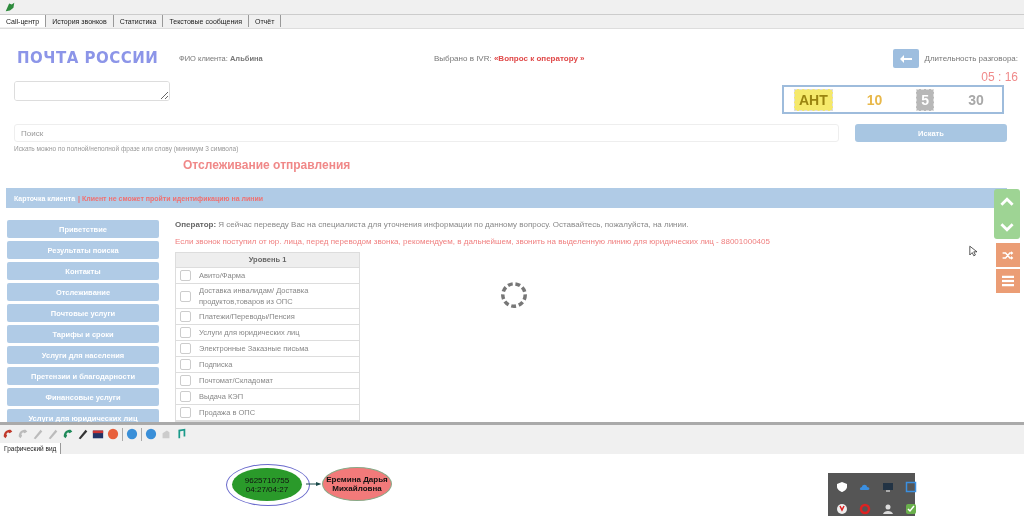 The image size is (1024, 518). I want to click on loading-spinner-icon, so click(514, 295).